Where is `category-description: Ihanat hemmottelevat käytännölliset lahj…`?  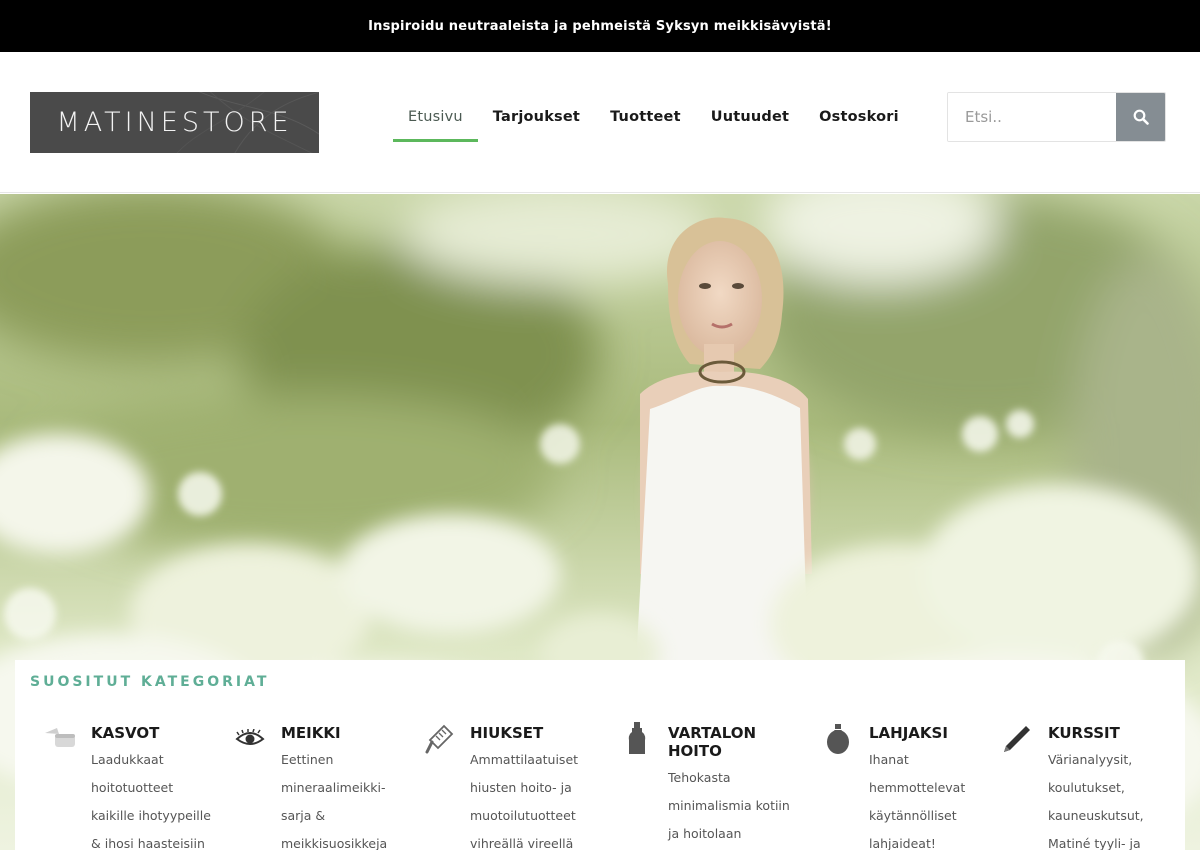 category-description: Ihanat hemmottelevat käytännölliset lahj… is located at coordinates (917, 801).